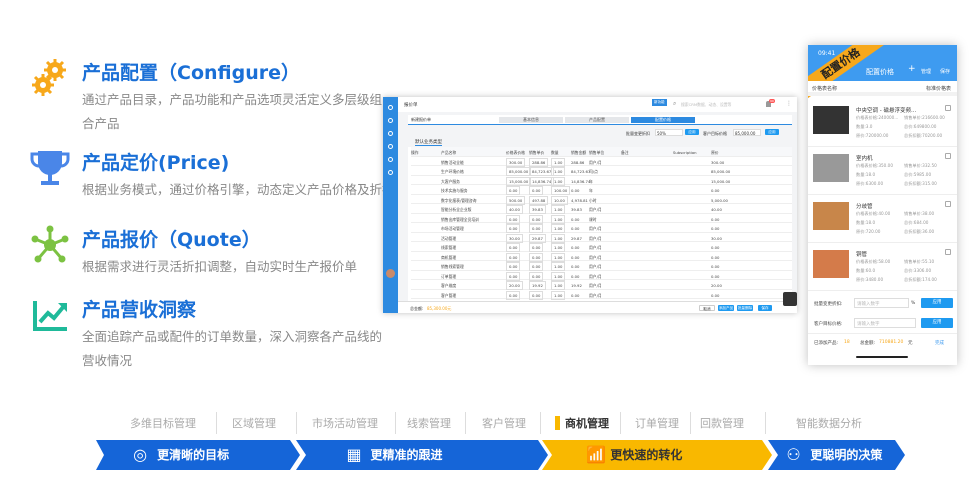 The image size is (975, 492). What do you see at coordinates (866, 174) in the screenshot?
I see `quantity: 数量:18.0` at bounding box center [866, 174].